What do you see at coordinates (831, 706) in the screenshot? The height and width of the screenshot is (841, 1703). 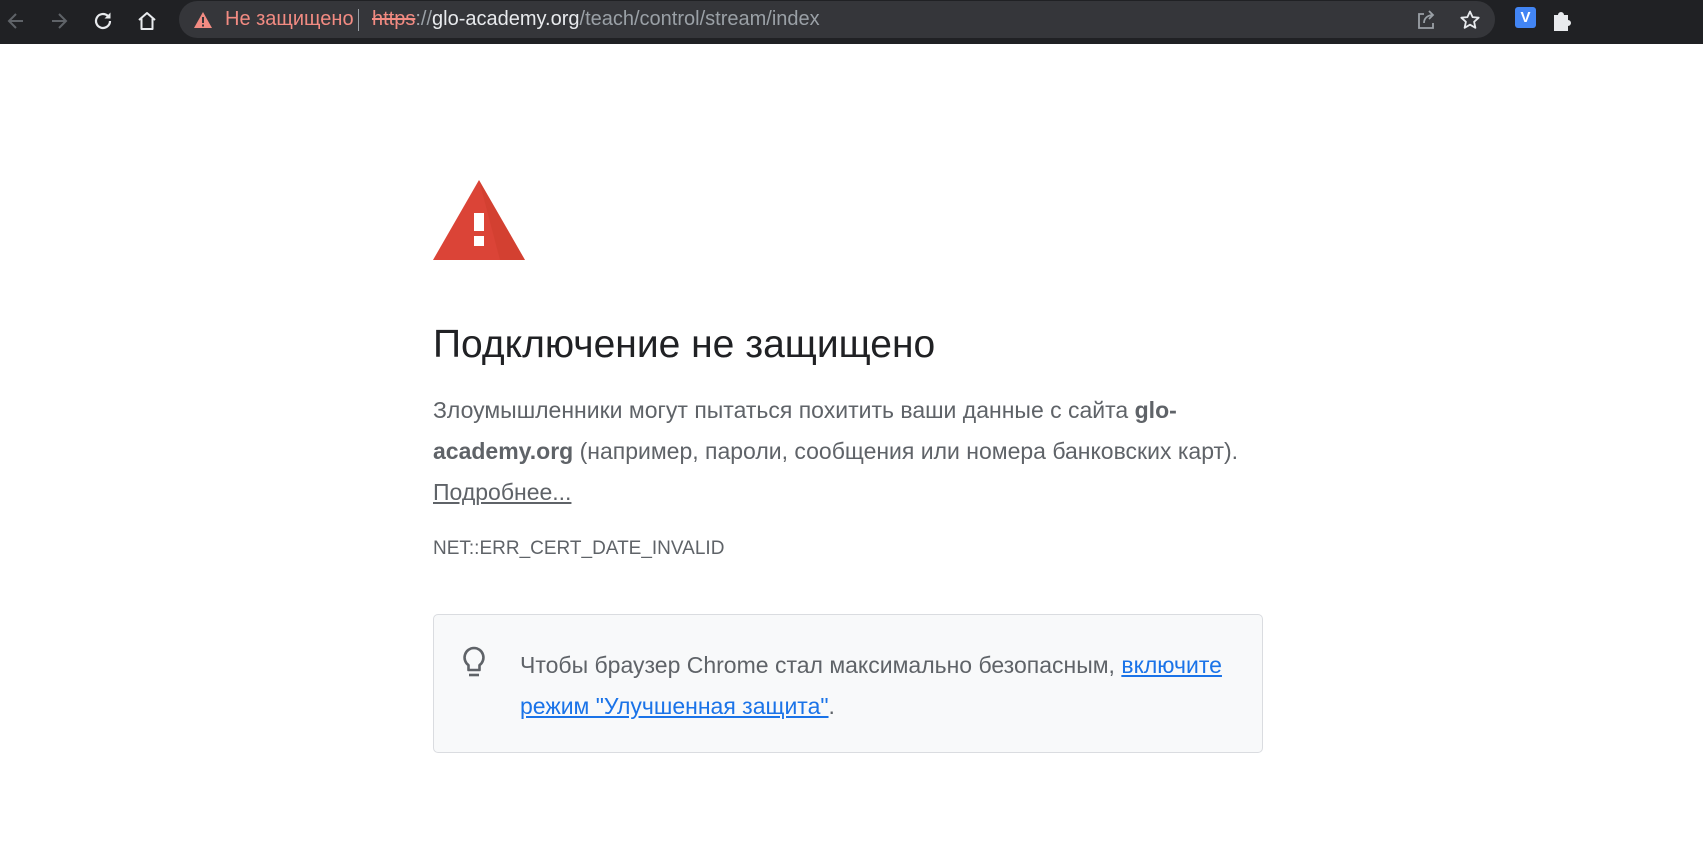 I see `promo-text-end: .` at bounding box center [831, 706].